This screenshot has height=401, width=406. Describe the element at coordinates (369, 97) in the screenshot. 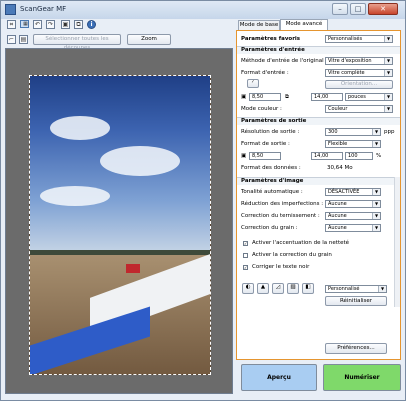

I see `unit-select: pouces ▼` at that location.